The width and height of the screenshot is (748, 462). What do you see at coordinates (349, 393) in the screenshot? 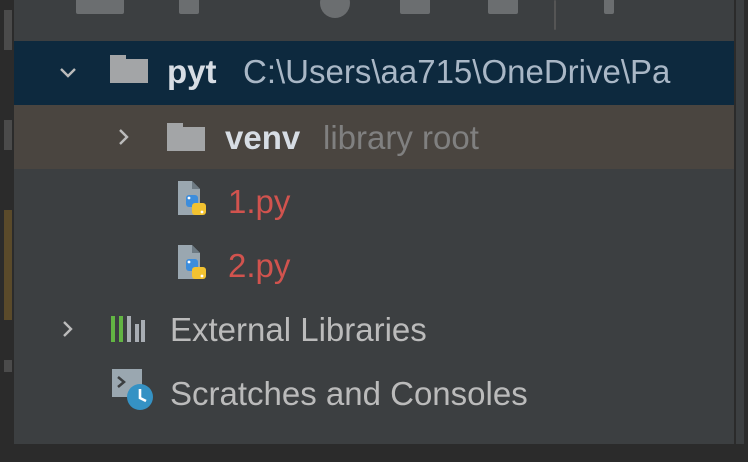
I see `scratches-label: Scratches and Consoles` at bounding box center [349, 393].